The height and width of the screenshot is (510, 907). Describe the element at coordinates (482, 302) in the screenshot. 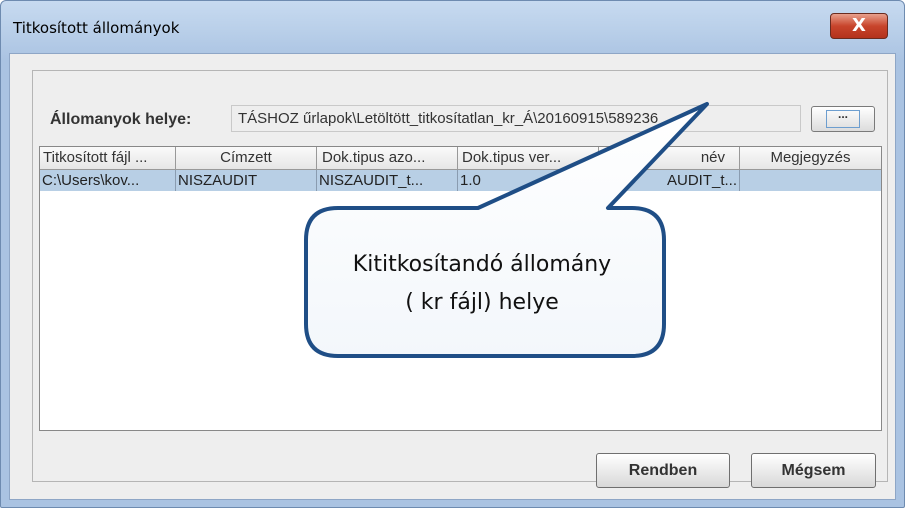

I see `callout-text-line2: ( kr fájl) helye` at that location.